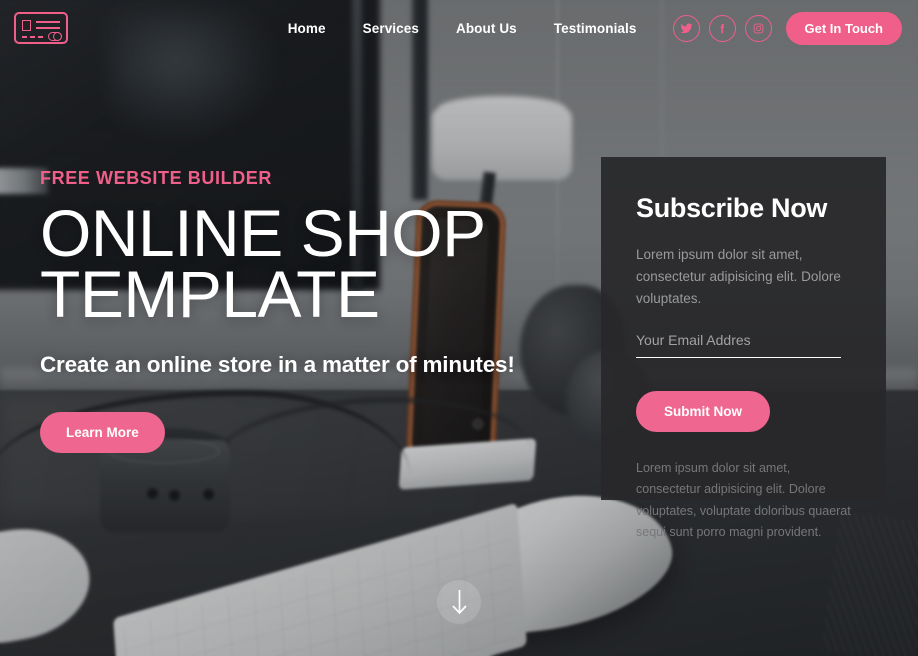  I want to click on arrow-down-icon, so click(459, 602).